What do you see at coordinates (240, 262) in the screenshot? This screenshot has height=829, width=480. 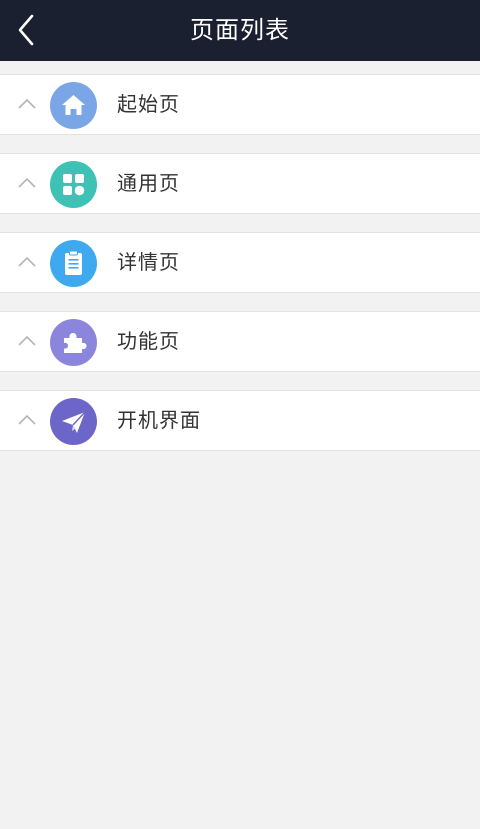 I see `list-item-detail-page: 详情页` at bounding box center [240, 262].